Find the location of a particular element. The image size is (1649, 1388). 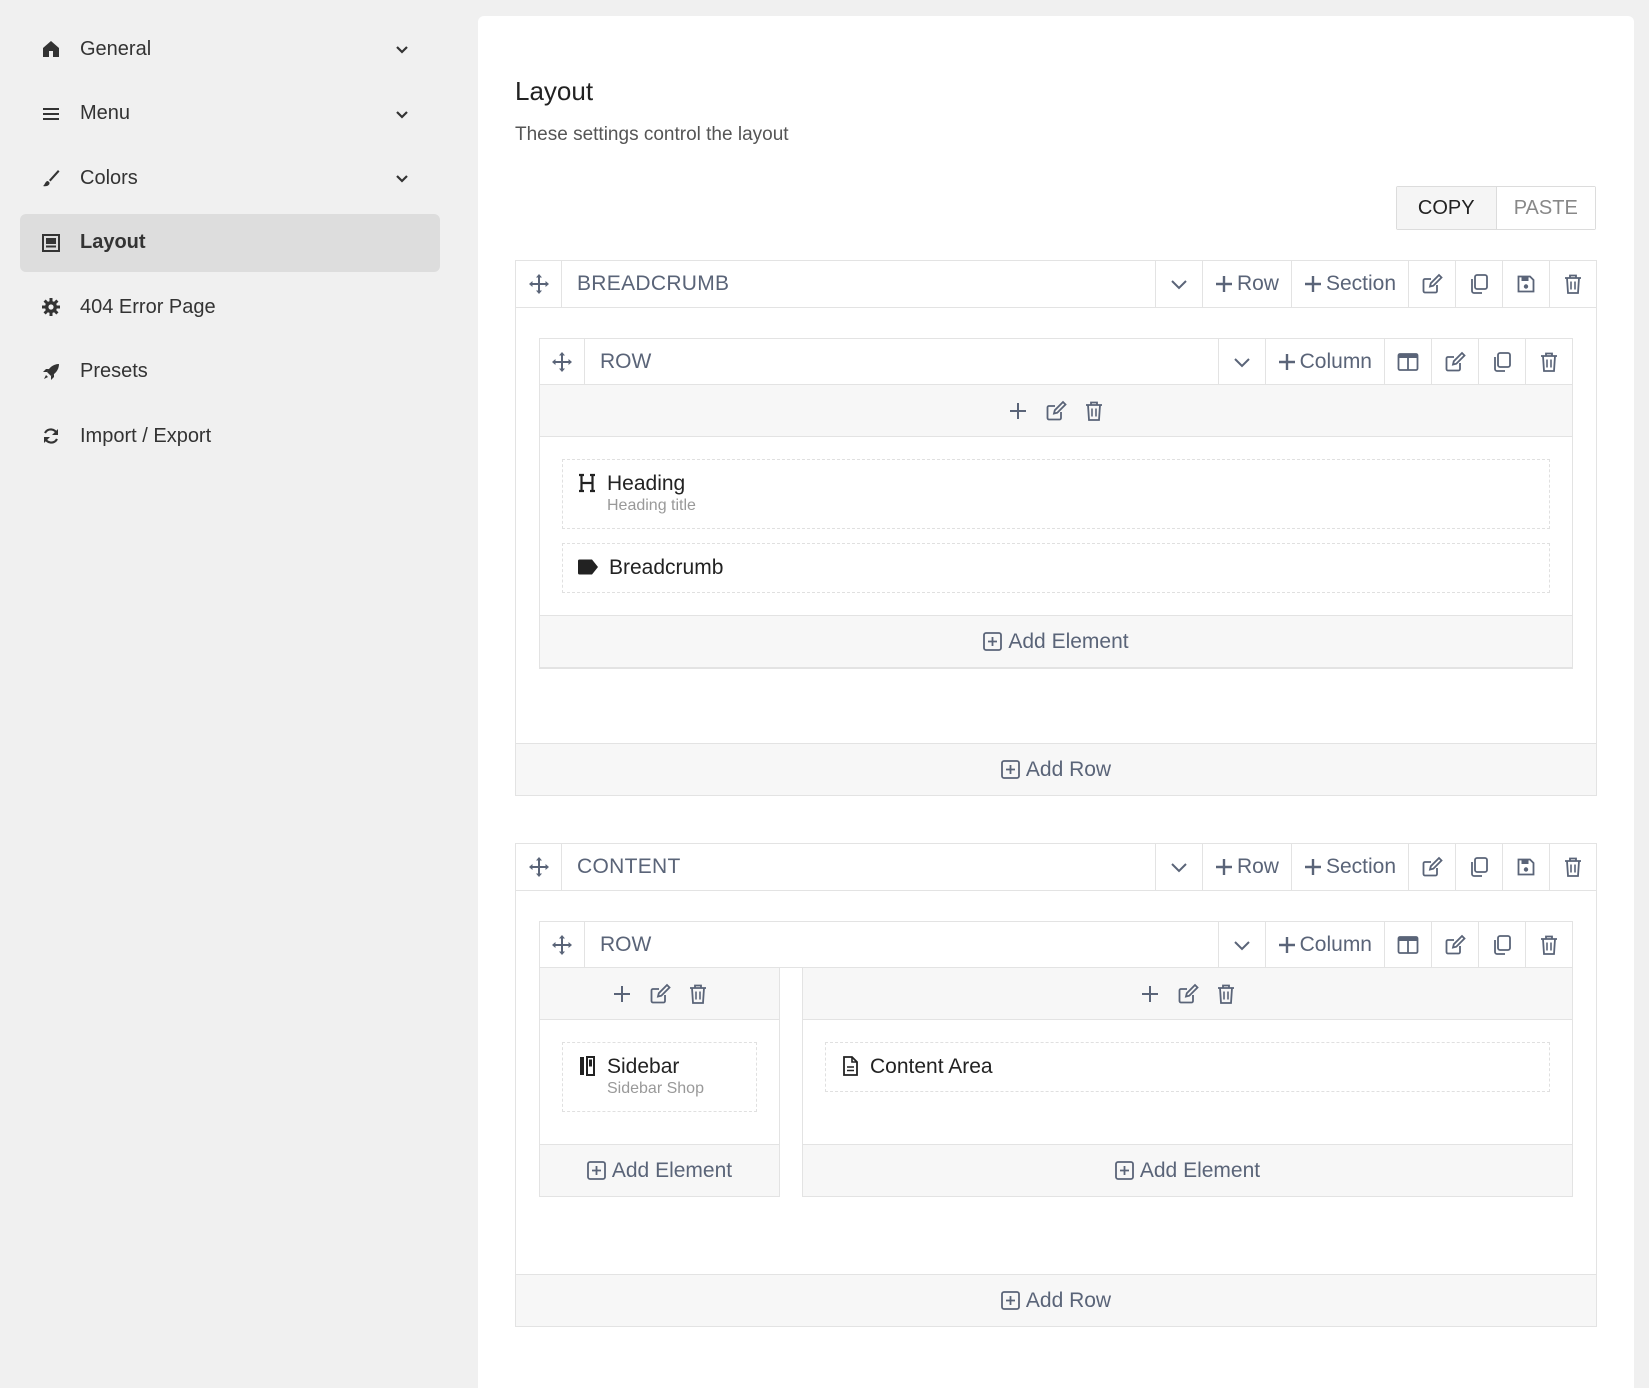

element-breadcrumb: Breadcrumb is located at coordinates (1056, 568).